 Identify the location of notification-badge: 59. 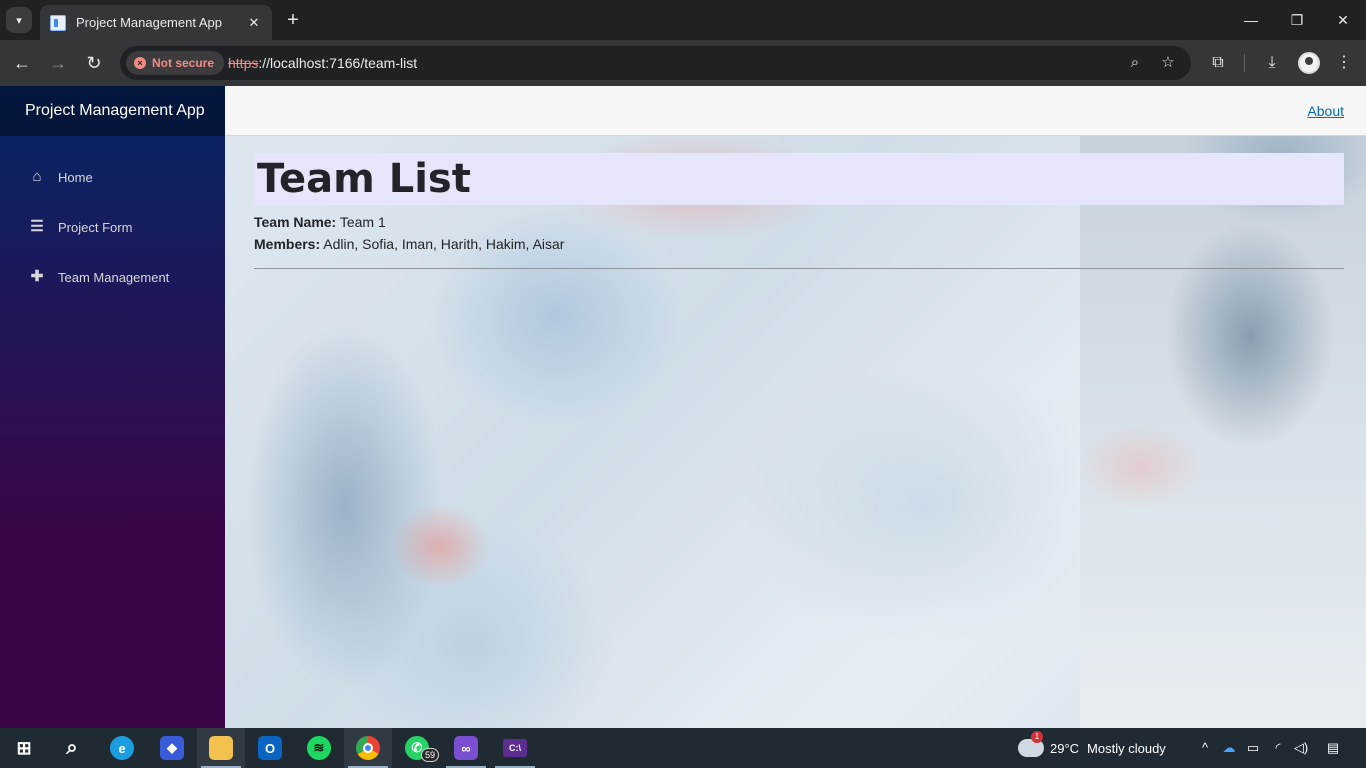
(430, 755).